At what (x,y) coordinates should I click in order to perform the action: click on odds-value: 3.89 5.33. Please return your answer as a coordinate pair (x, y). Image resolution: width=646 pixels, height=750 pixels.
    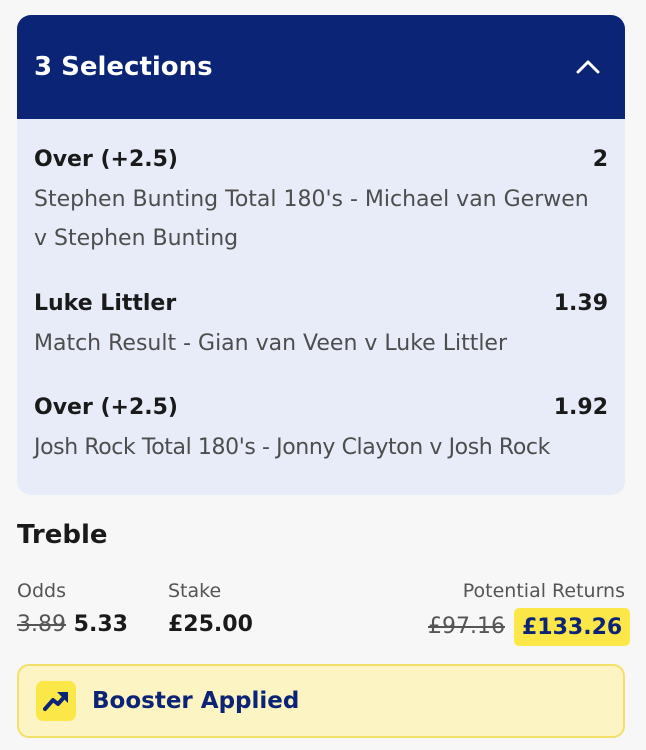
    Looking at the image, I should click on (72, 624).